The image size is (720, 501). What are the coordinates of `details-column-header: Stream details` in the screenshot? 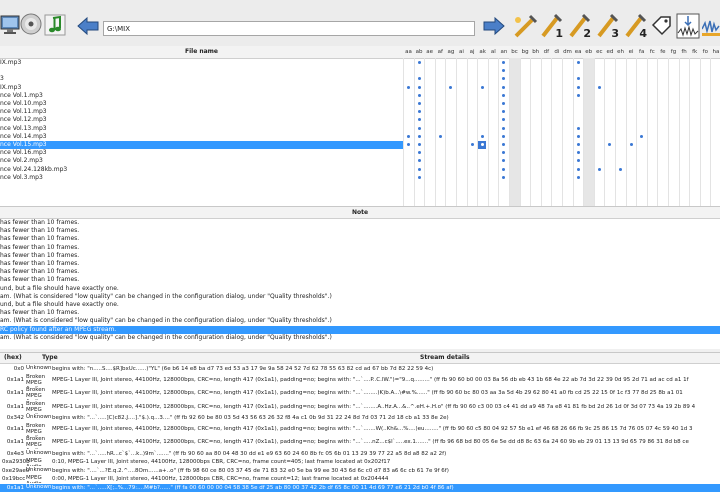 It's located at (445, 357).